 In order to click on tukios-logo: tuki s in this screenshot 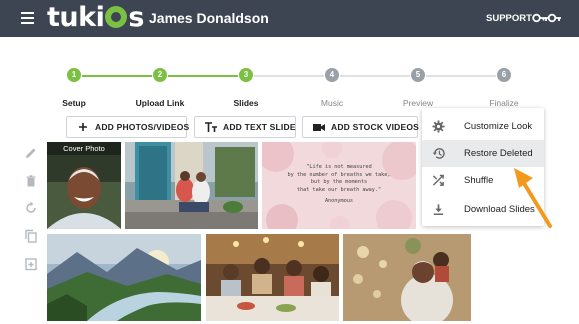, I will do `click(95, 18)`.